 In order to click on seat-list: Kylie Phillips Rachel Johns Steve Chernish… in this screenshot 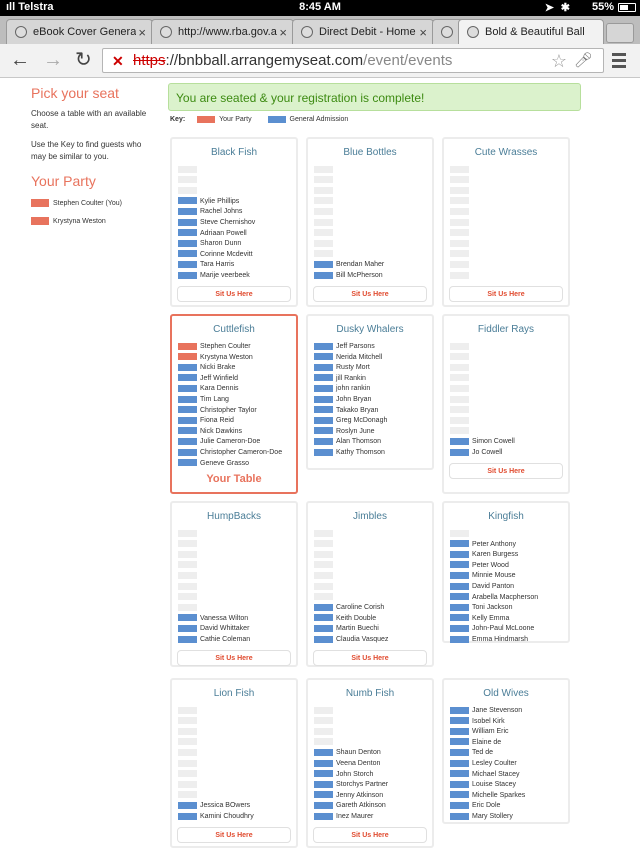, I will do `click(237, 223)`.